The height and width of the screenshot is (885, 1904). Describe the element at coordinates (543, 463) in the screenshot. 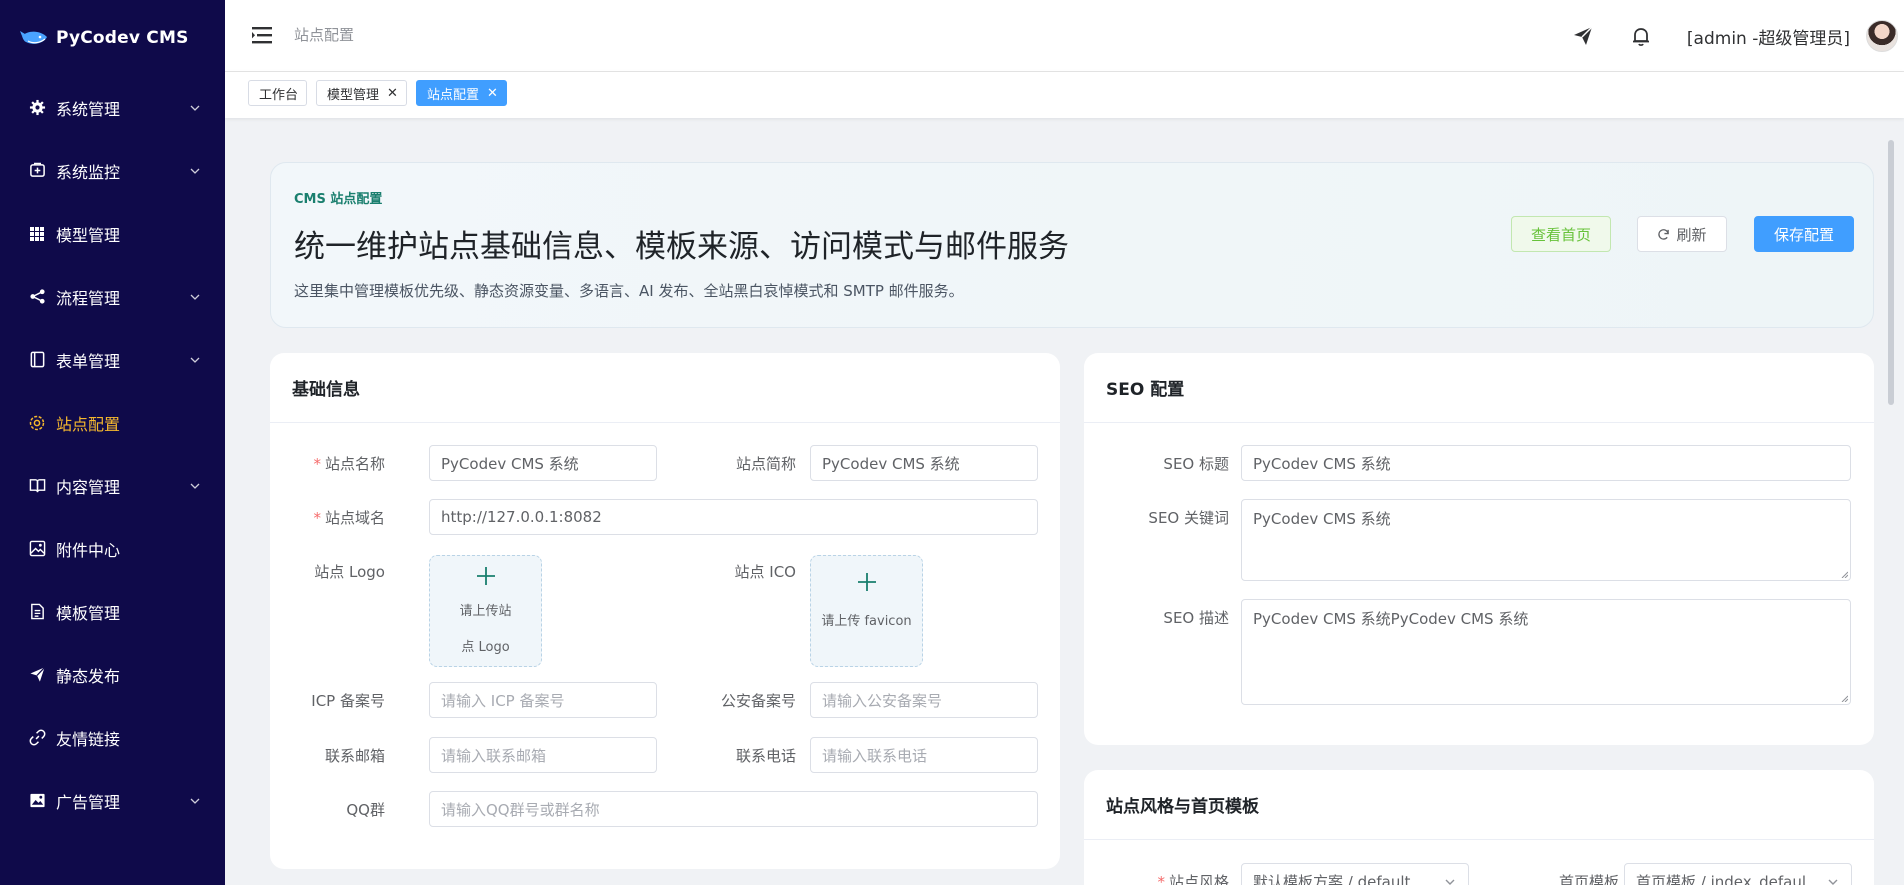

I see `site-name-input: PyCodev CMS 系统` at that location.